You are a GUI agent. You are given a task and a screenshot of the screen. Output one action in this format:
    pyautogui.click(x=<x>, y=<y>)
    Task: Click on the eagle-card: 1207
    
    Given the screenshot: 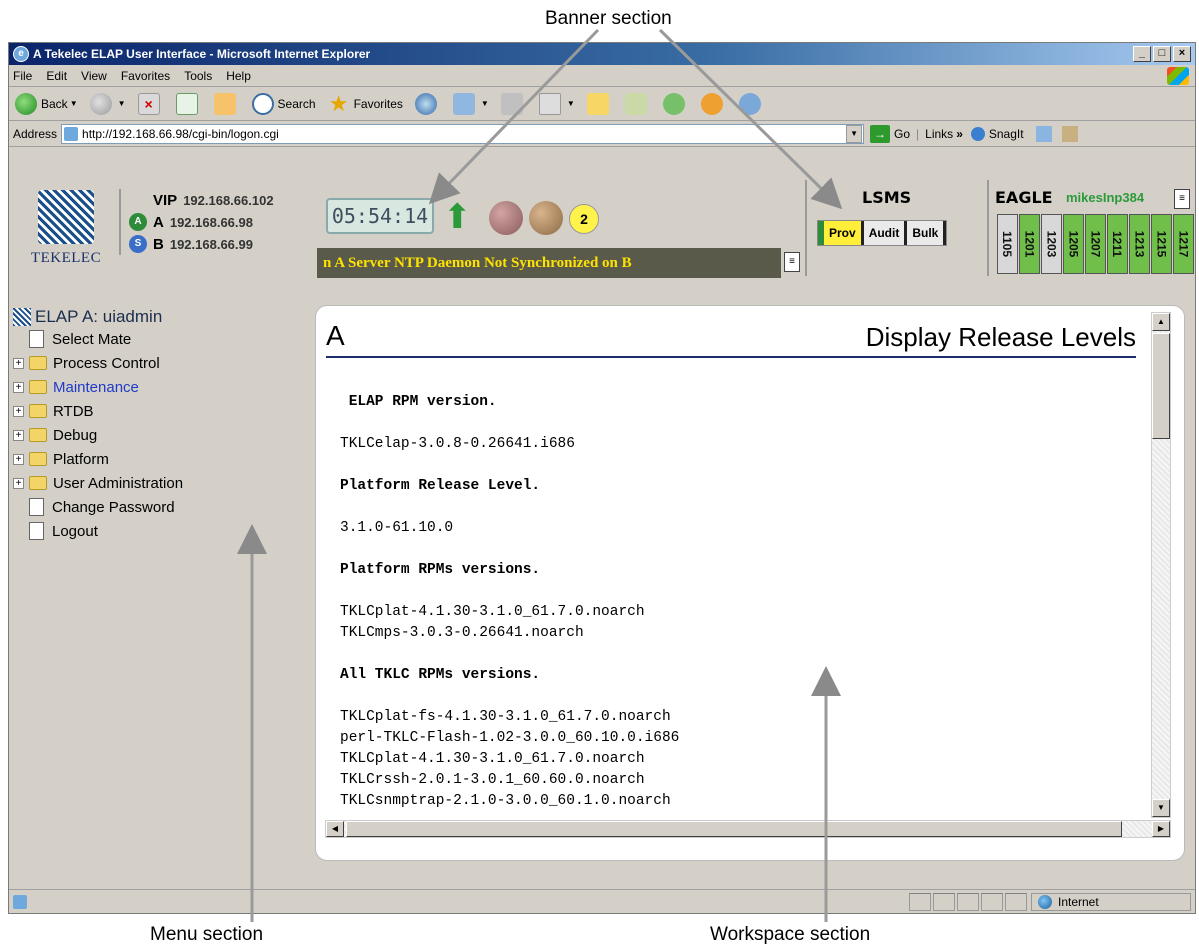 What is the action you would take?
    pyautogui.click(x=1095, y=244)
    